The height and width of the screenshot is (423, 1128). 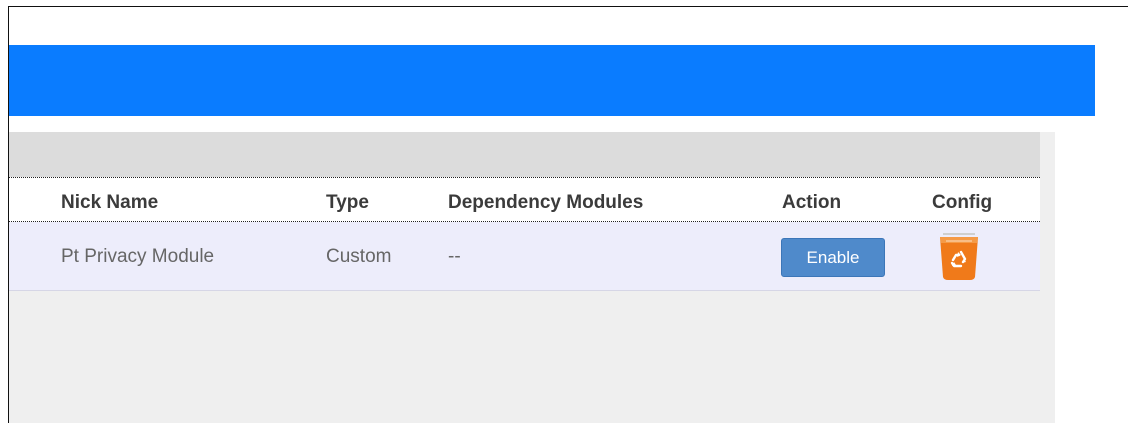 I want to click on cell-type: Custom, so click(x=359, y=256).